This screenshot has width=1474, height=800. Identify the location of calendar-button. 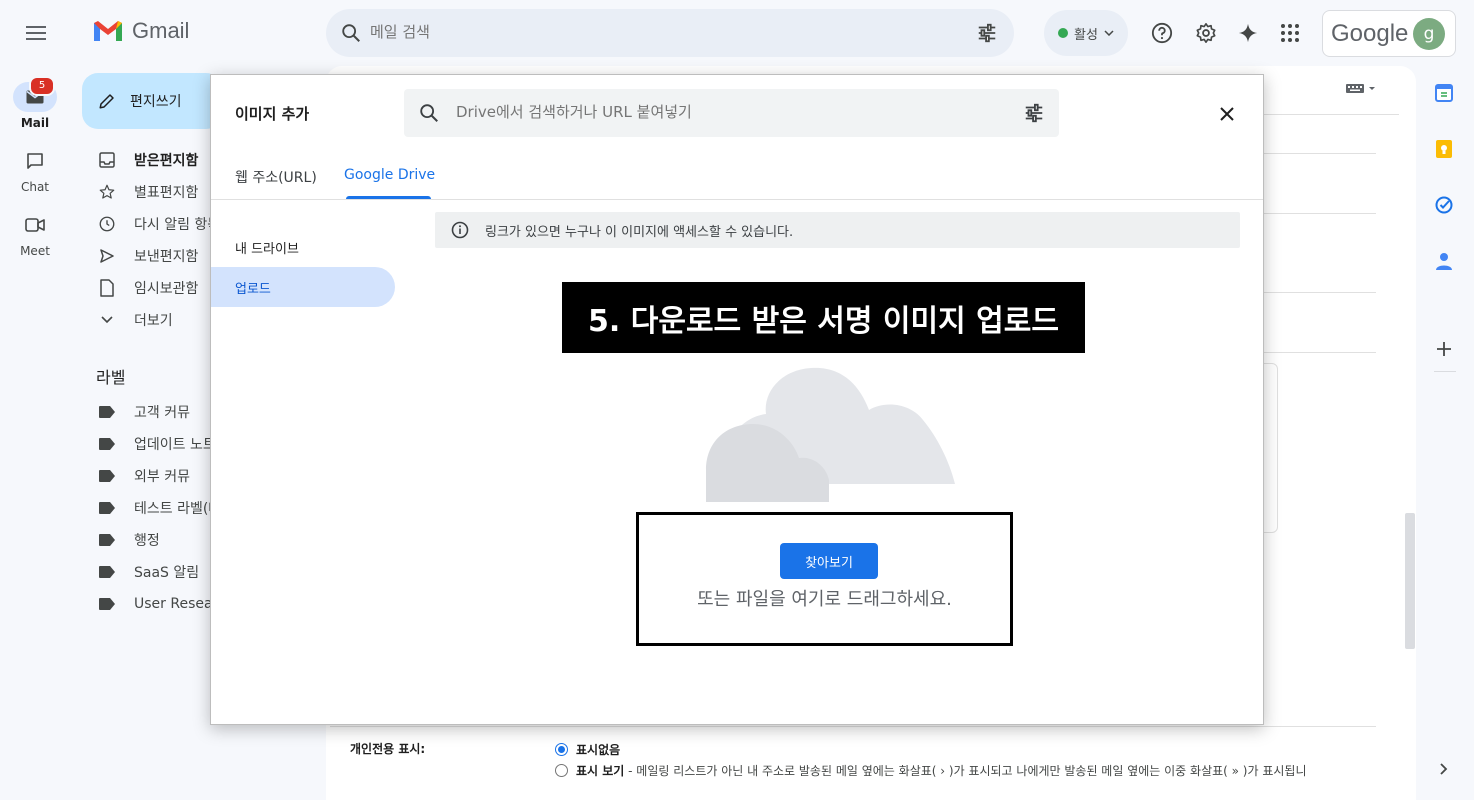
(1444, 93).